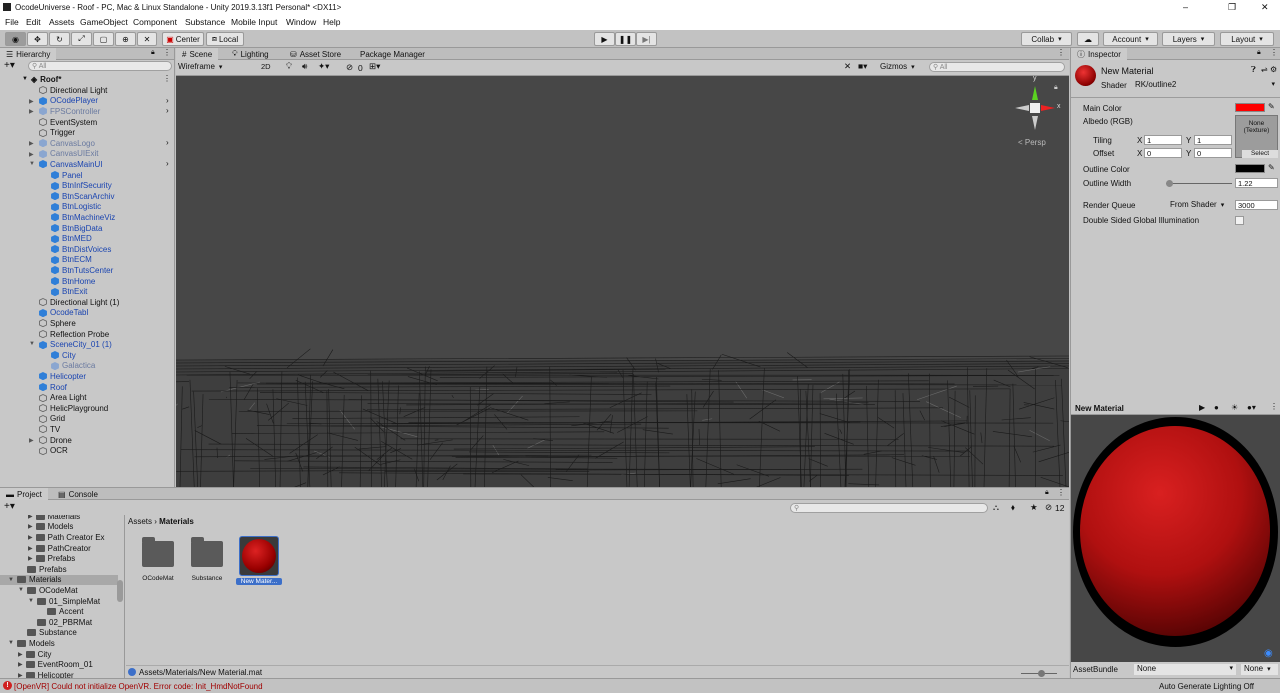 The width and height of the screenshot is (1280, 693). Describe the element at coordinates (1163, 140) in the screenshot. I see `tiling-x-field: 1` at that location.